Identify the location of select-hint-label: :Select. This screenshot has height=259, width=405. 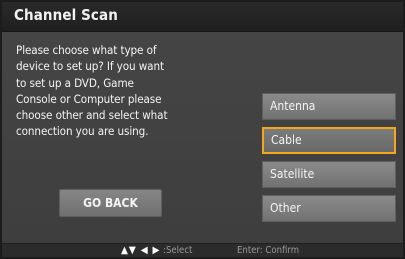
(178, 250).